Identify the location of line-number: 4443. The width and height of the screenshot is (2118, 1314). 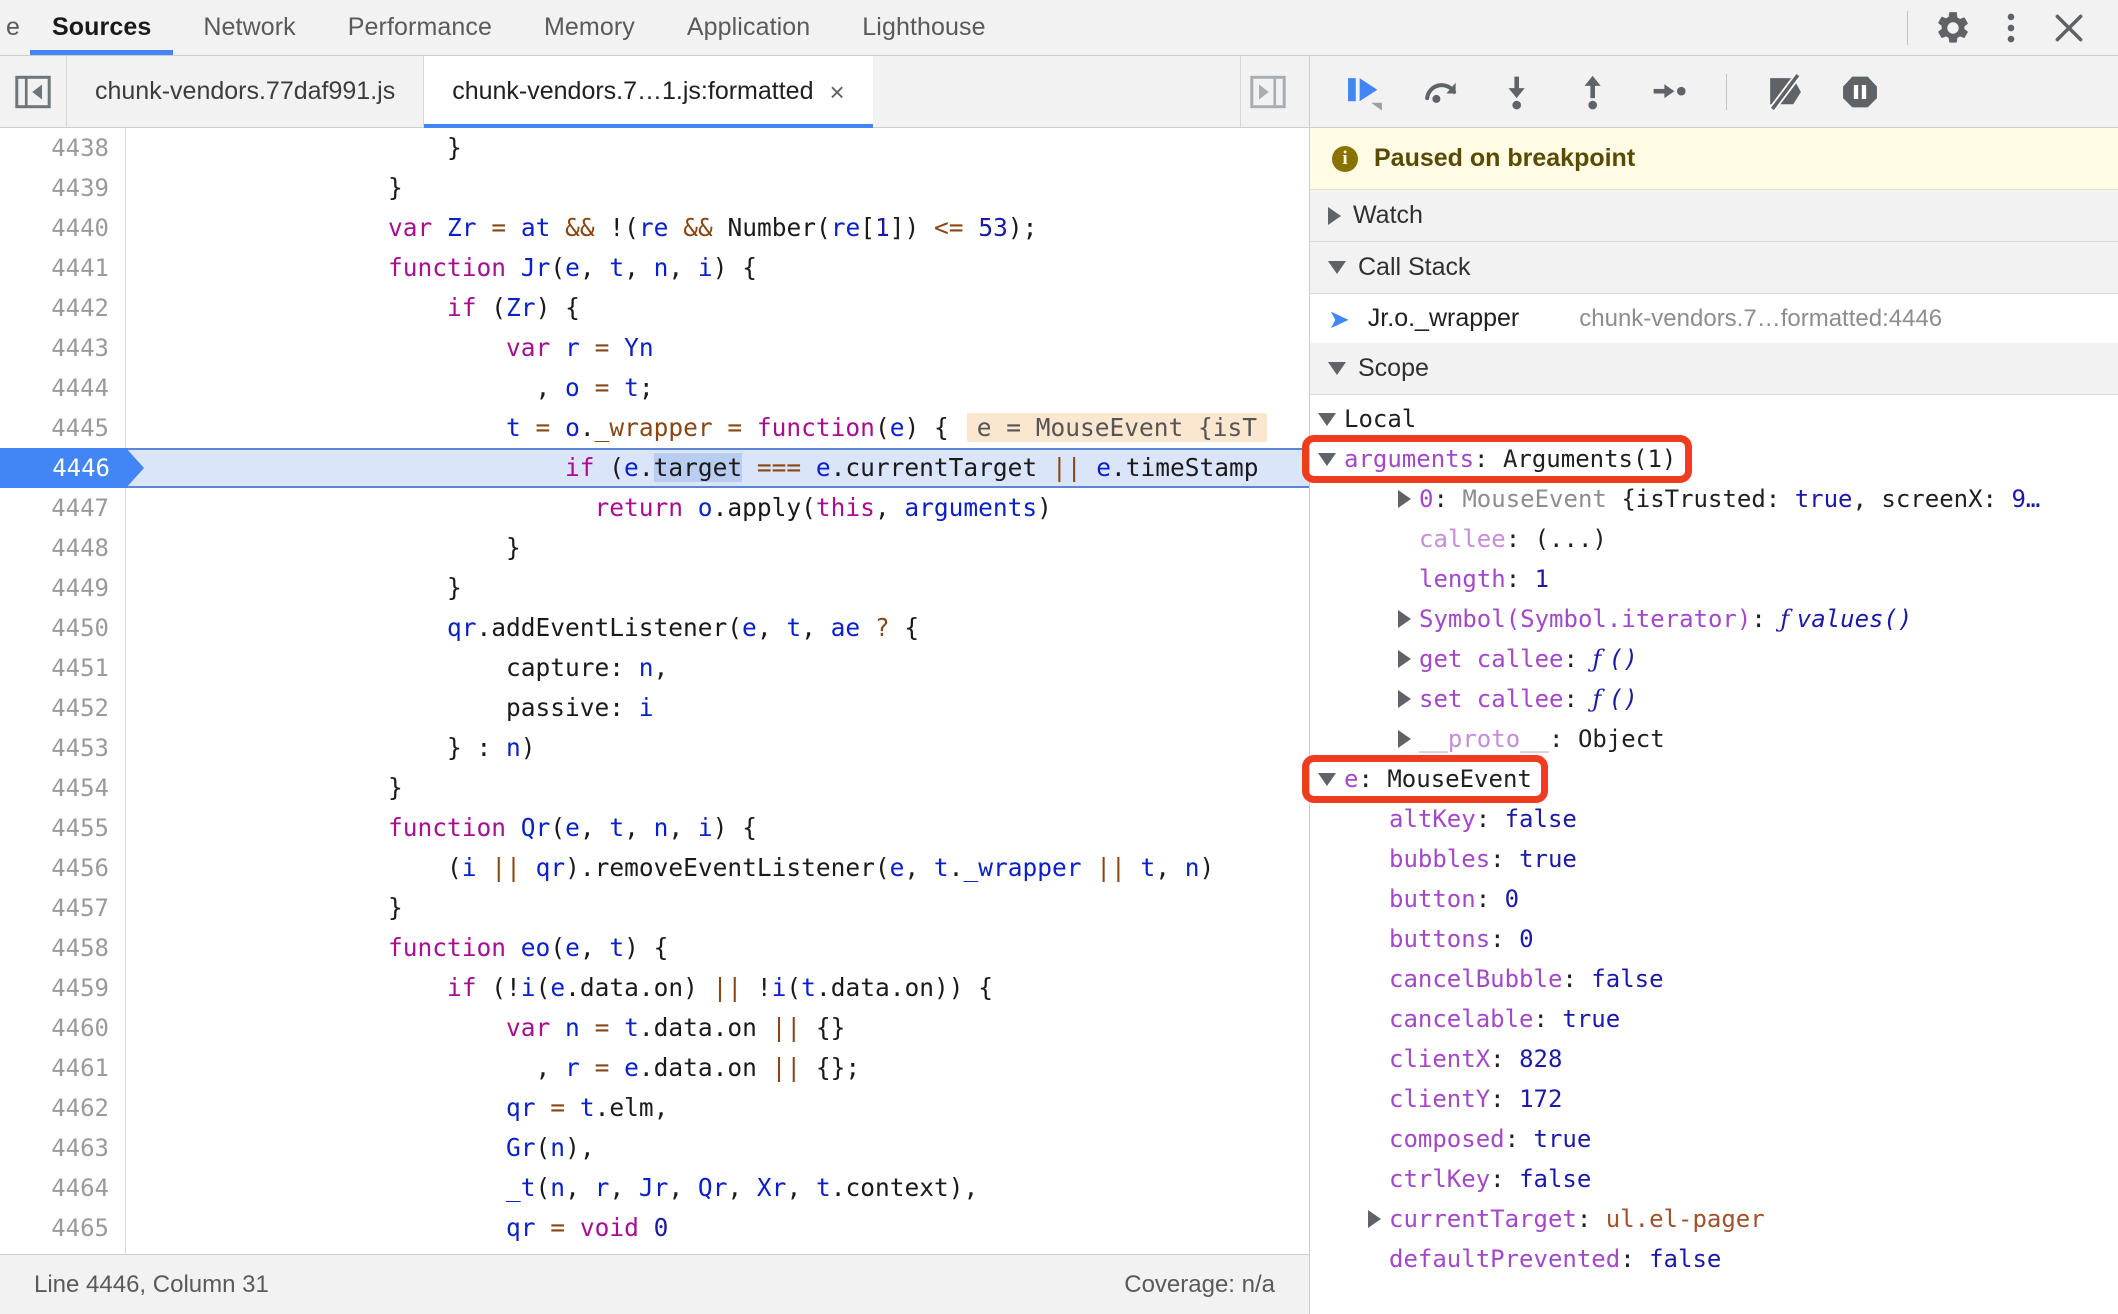
(63, 348).